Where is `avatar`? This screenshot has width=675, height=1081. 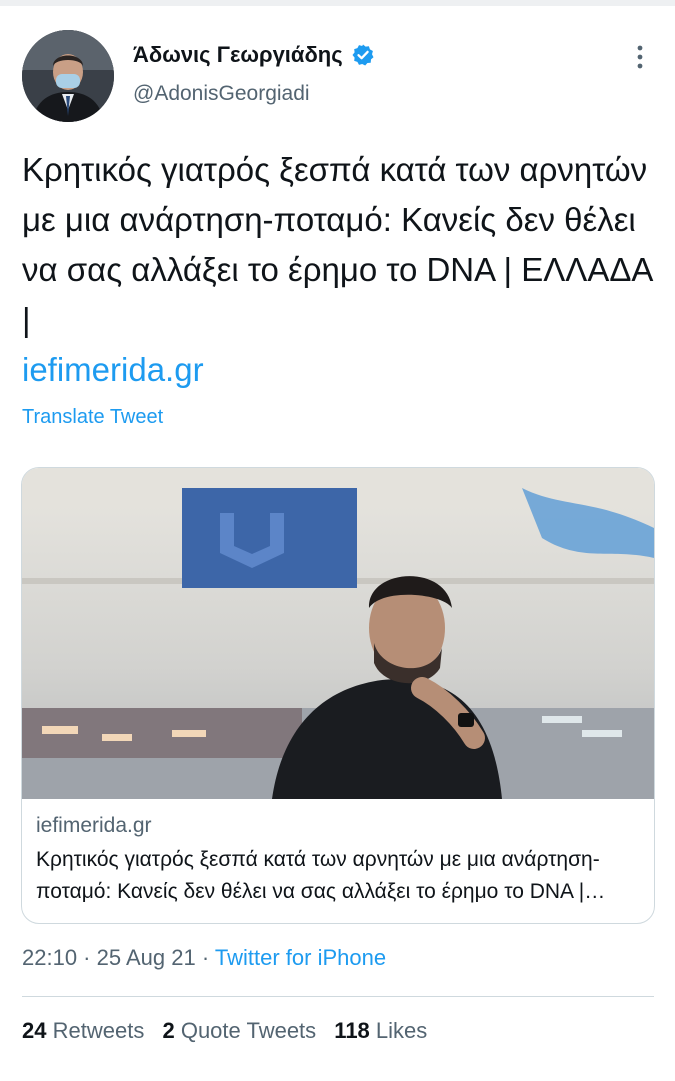 avatar is located at coordinates (68, 76).